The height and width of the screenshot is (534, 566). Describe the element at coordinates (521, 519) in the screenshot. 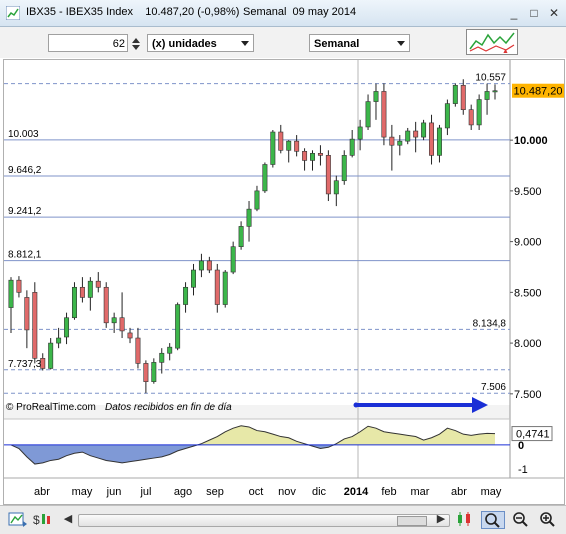

I see `zoom-out-icon` at that location.